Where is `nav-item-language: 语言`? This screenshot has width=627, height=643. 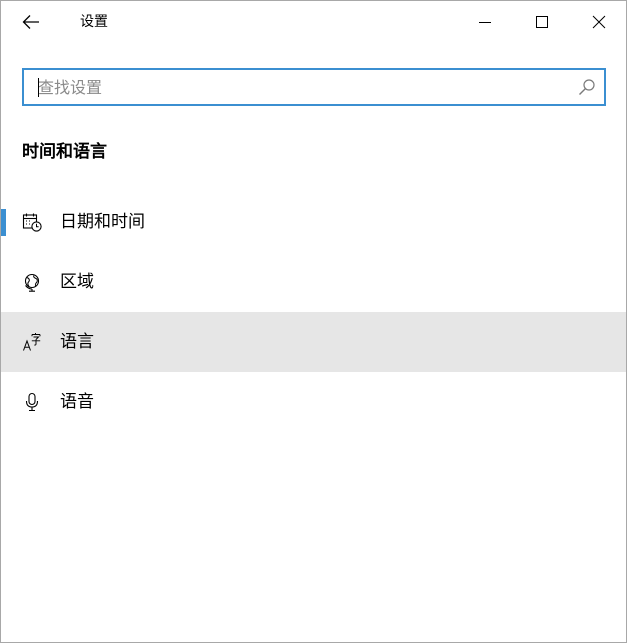 nav-item-language: 语言 is located at coordinates (313, 342).